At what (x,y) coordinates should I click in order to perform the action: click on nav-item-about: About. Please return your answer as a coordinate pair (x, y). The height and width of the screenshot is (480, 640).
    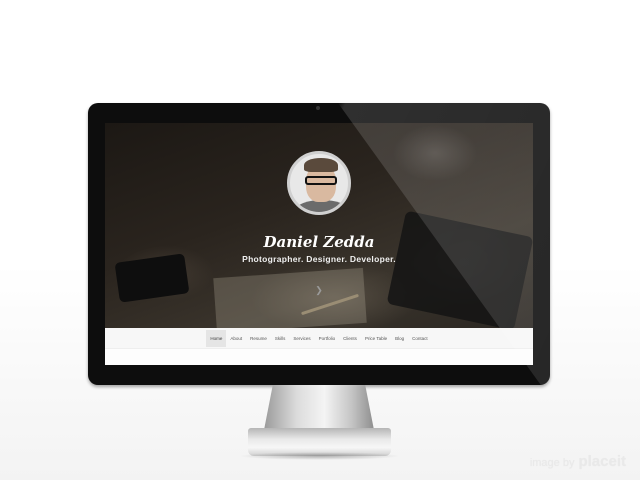
    Looking at the image, I should click on (236, 338).